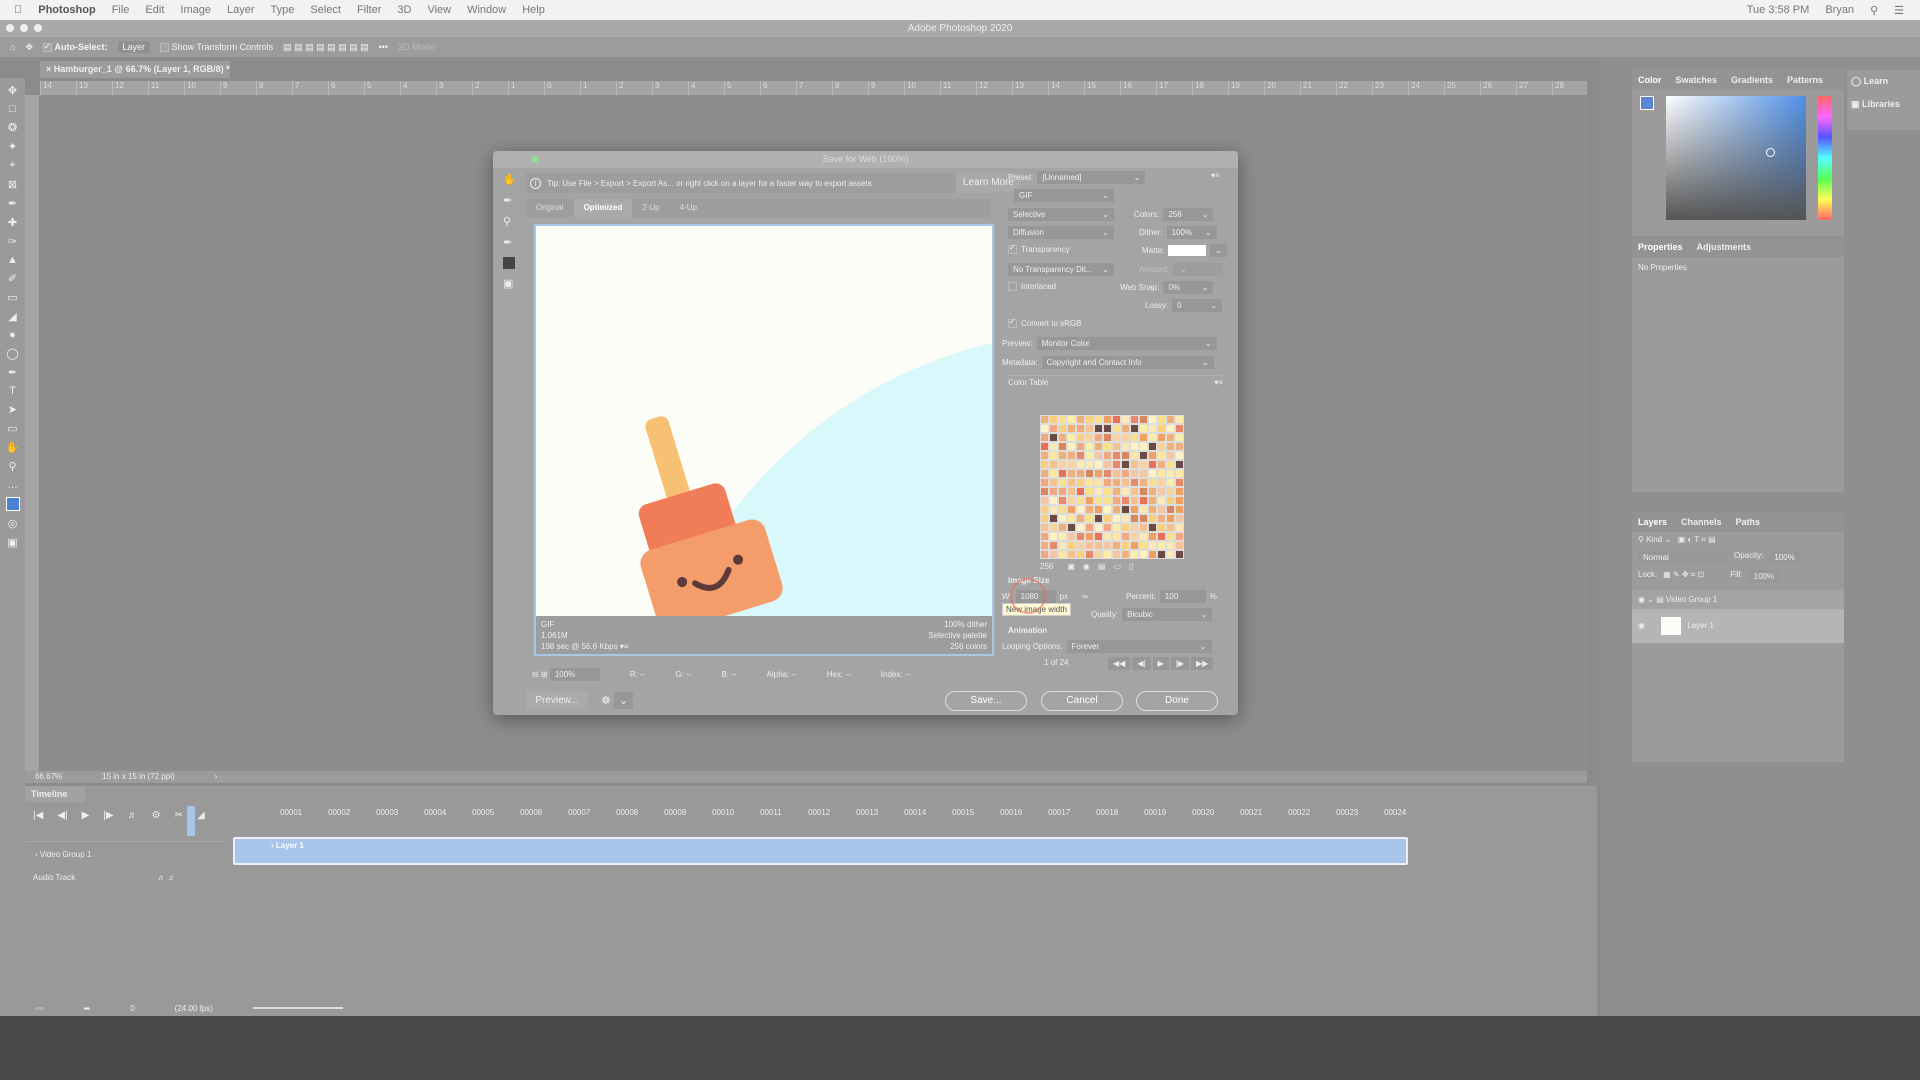 The width and height of the screenshot is (1920, 1080). What do you see at coordinates (39, 1008) in the screenshot?
I see `convert-frame-icon: ▫▫▫` at bounding box center [39, 1008].